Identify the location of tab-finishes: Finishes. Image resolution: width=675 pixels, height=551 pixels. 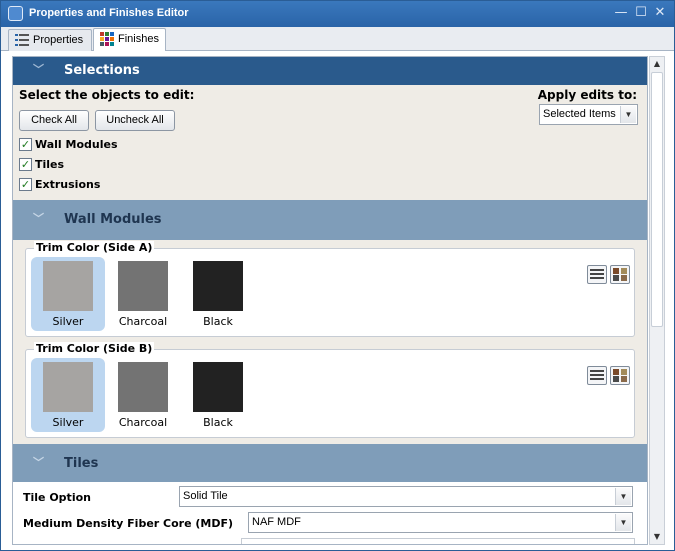
(129, 39).